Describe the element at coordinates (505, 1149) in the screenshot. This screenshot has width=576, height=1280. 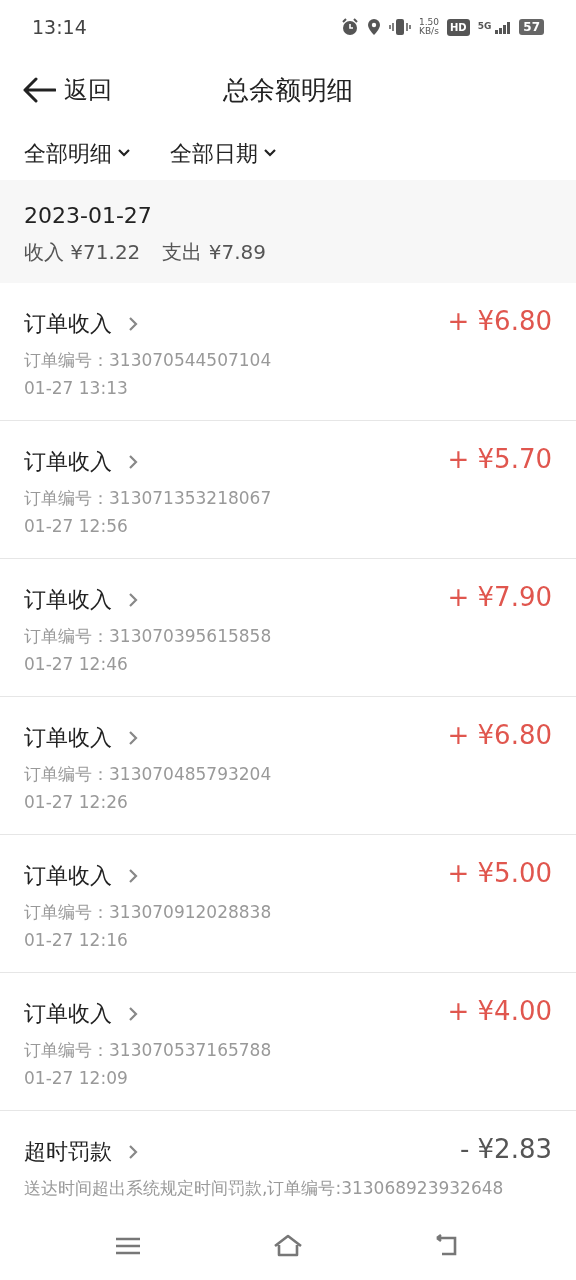
I see `transaction-amount: - ¥2.83` at that location.